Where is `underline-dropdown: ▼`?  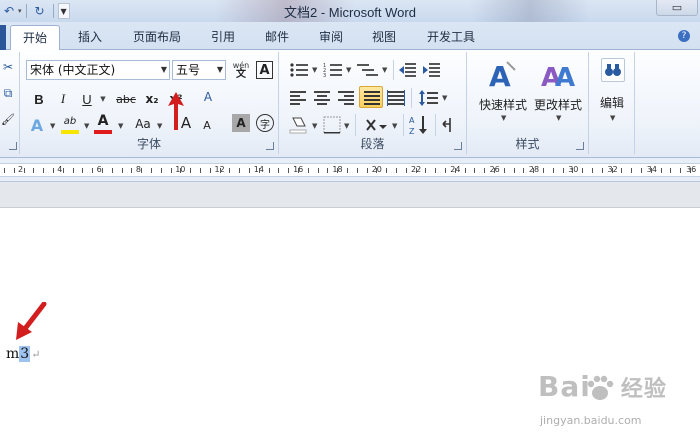
underline-dropdown: ▼ is located at coordinates (102, 99).